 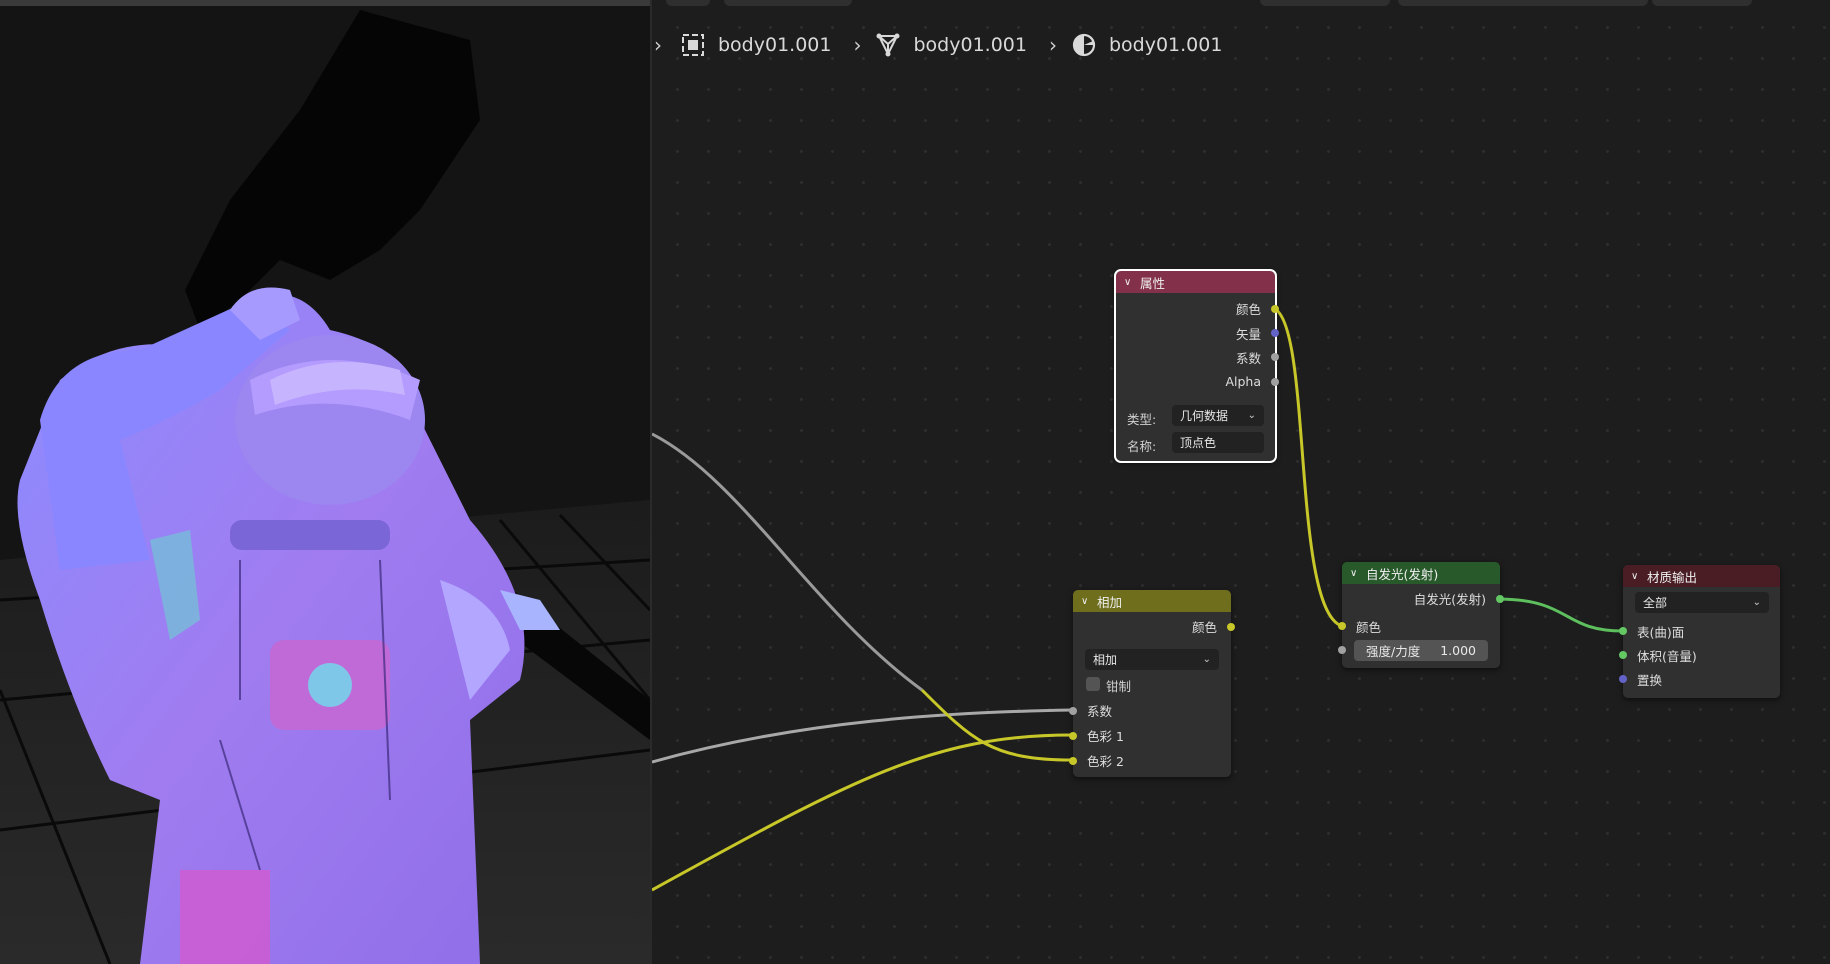 I want to click on target-dropdown: 全部 ⌄, so click(x=1702, y=602).